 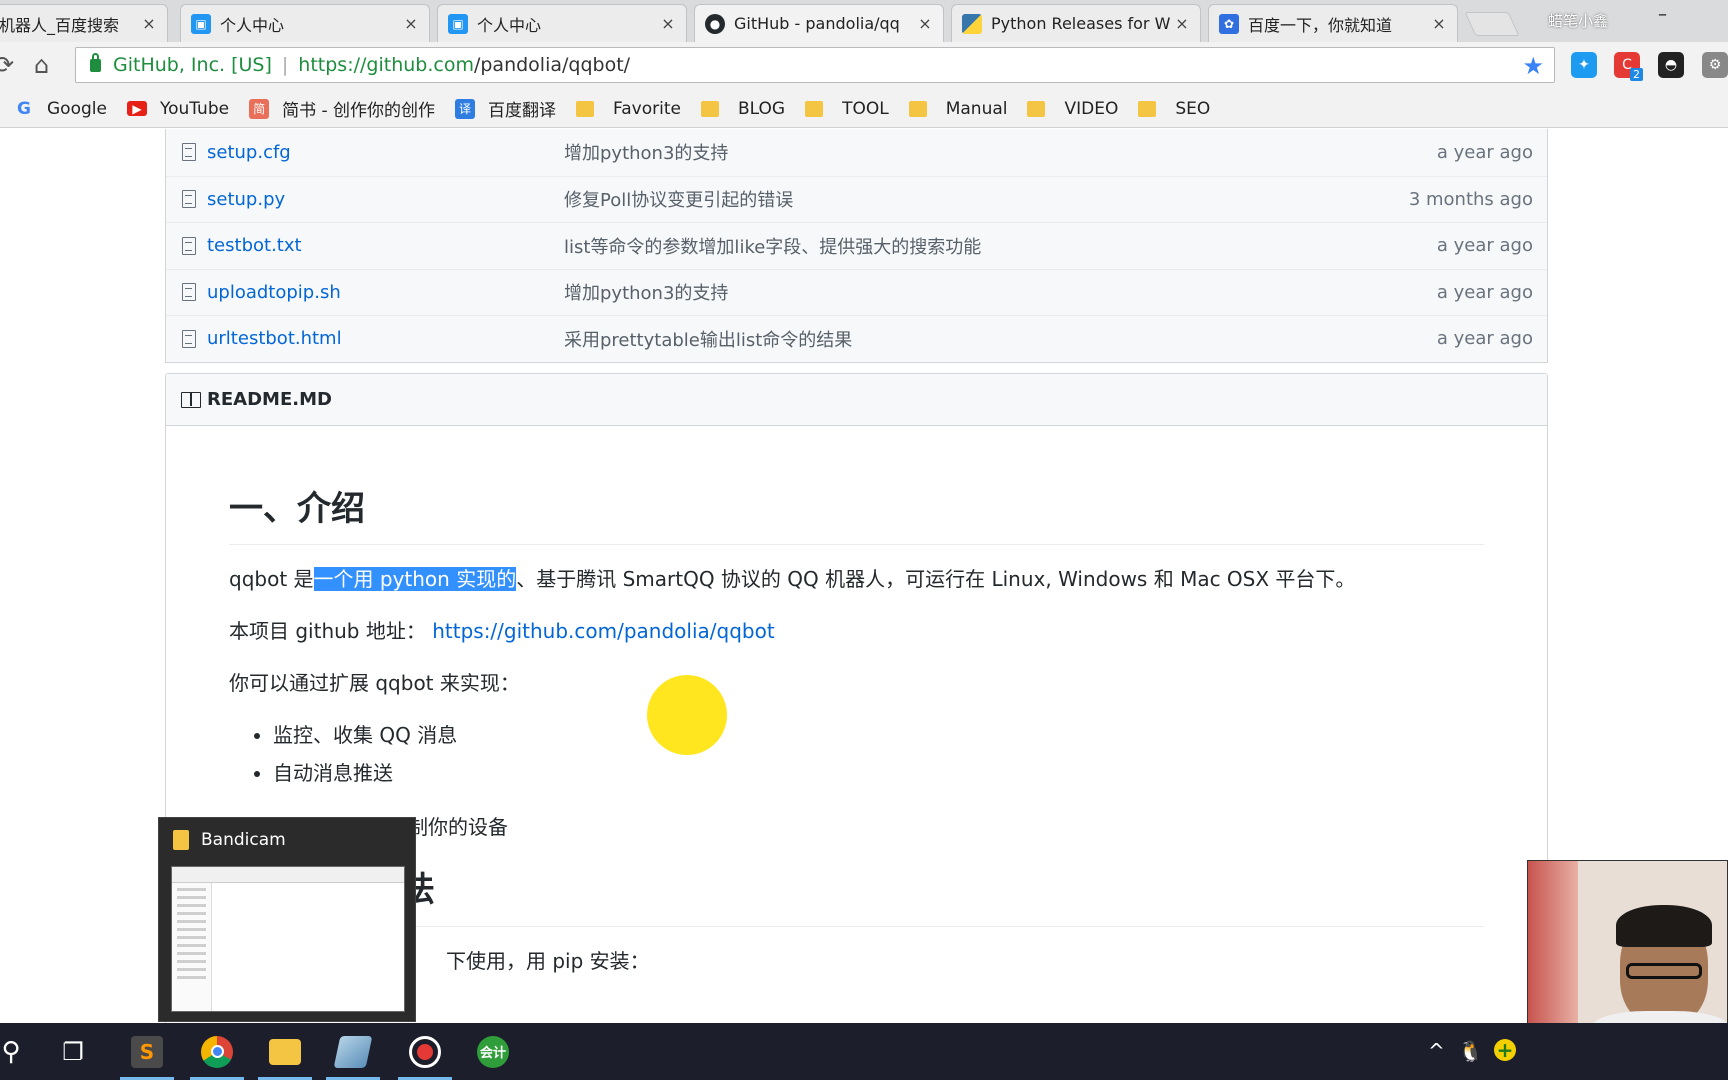 What do you see at coordinates (1636, 74) in the screenshot?
I see `extension-badge: 2` at bounding box center [1636, 74].